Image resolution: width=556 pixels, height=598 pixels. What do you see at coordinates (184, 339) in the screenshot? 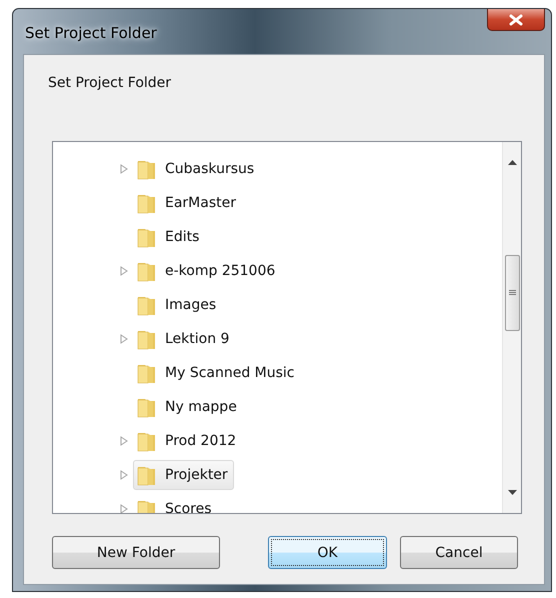
I see `folder-item: Lektion 9` at bounding box center [184, 339].